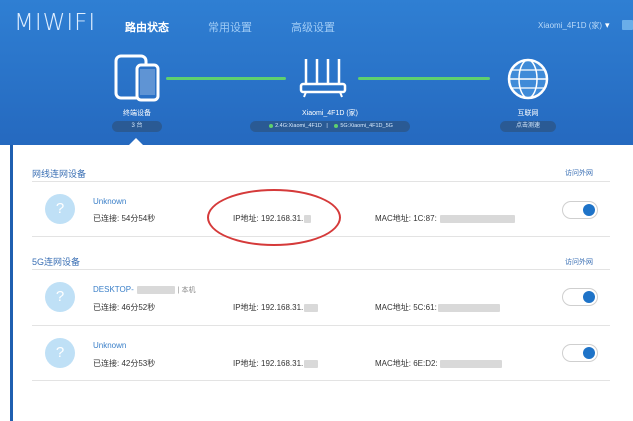 This screenshot has height=421, width=633. What do you see at coordinates (124, 363) in the screenshot?
I see `connected-duration: 已连接: 42分53秒` at bounding box center [124, 363].